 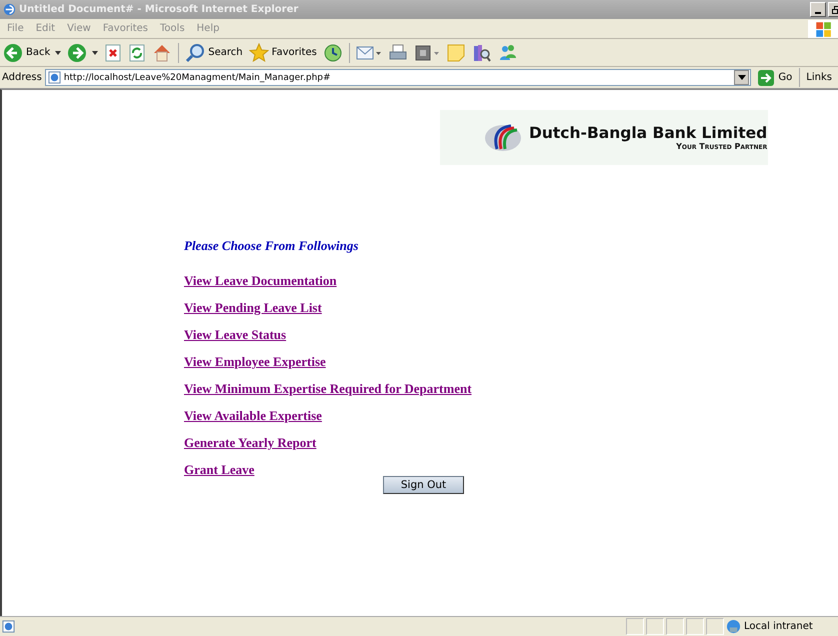 I want to click on star-icon, so click(x=258, y=52).